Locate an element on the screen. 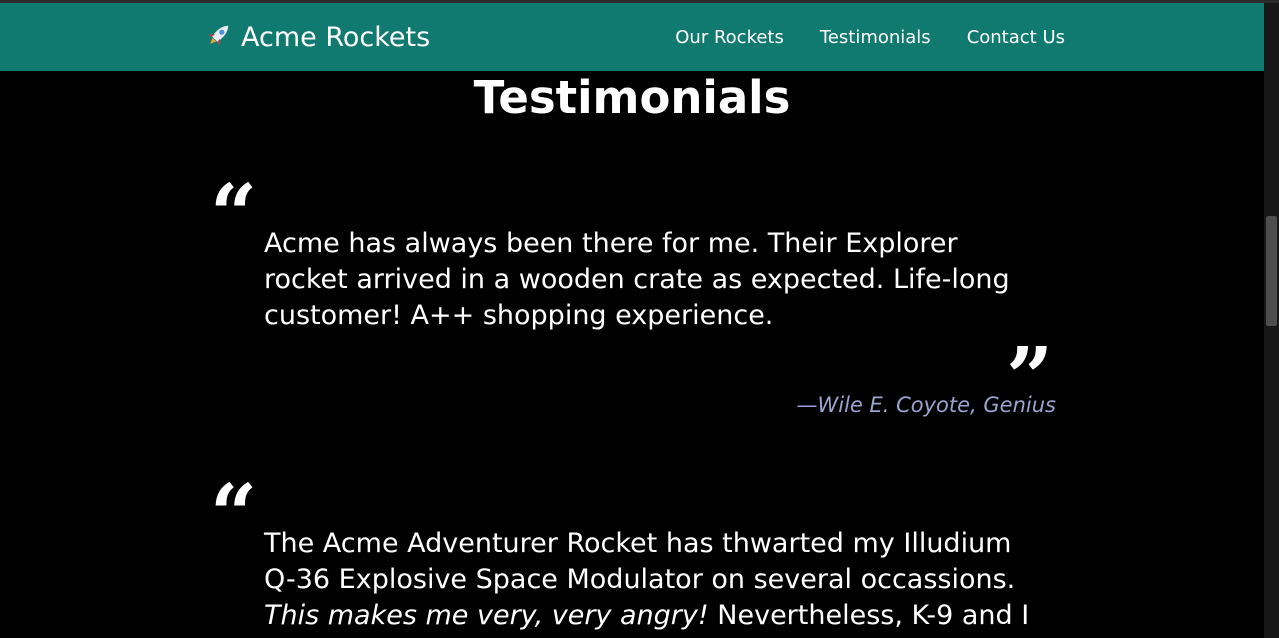  brand-link: Acme Rockets is located at coordinates (317, 37).